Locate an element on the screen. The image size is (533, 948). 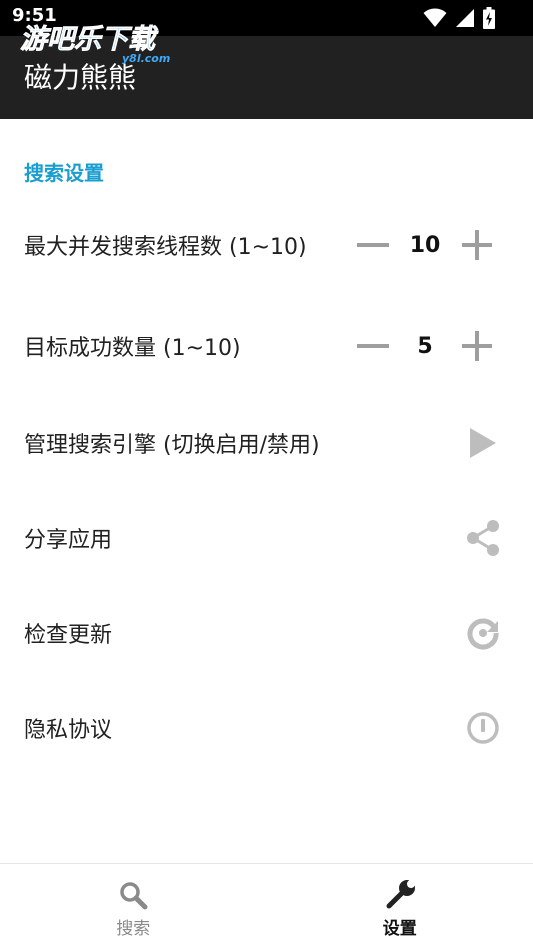
share-action is located at coordinates (483, 538).